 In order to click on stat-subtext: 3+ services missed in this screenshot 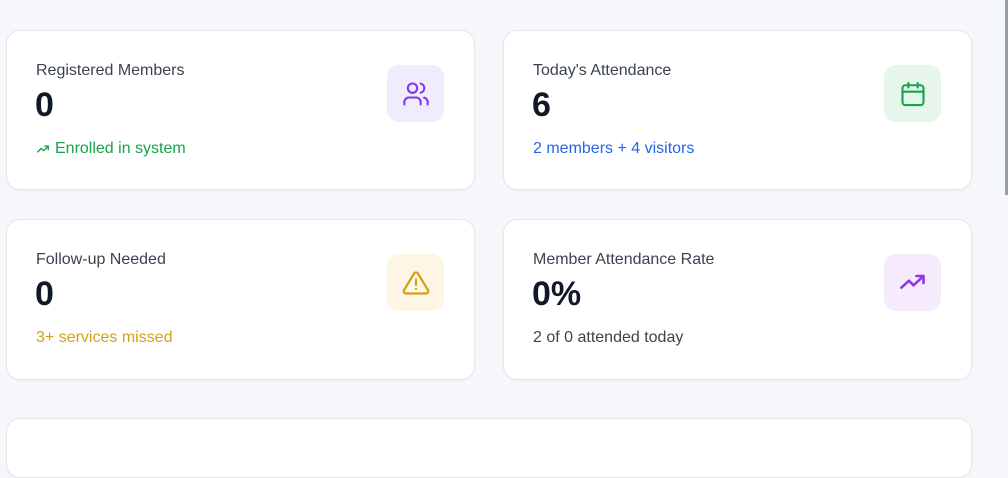, I will do `click(104, 338)`.